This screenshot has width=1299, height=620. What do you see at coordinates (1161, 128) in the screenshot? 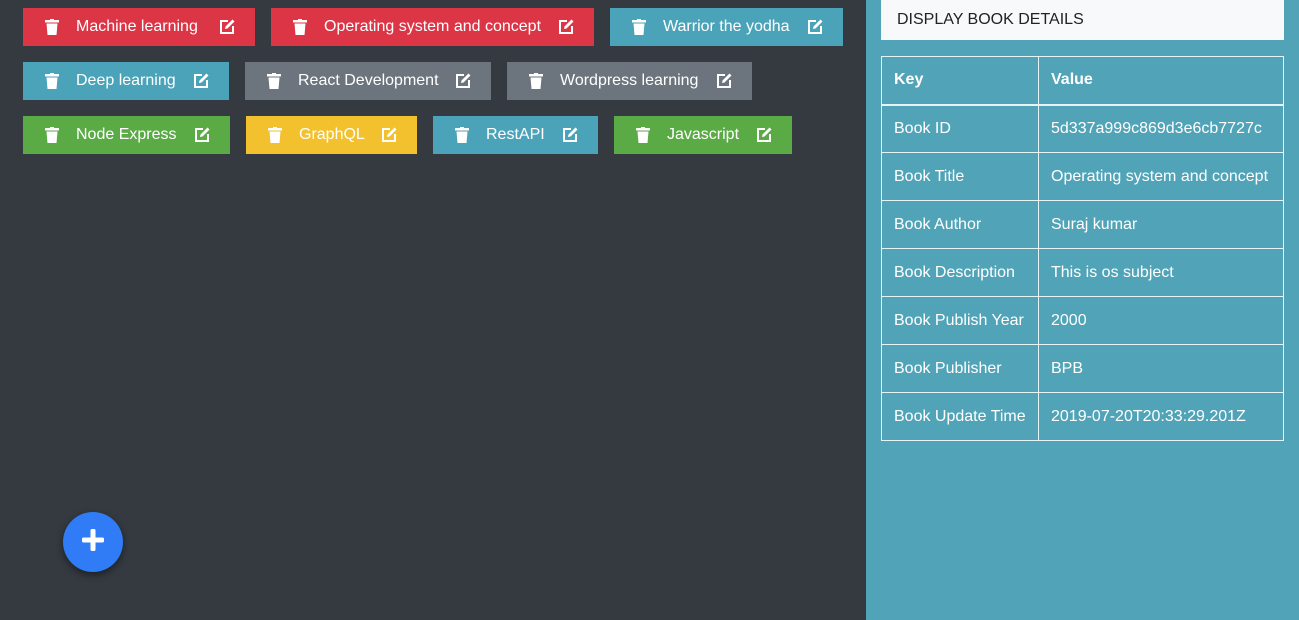
I see `row-value: 5d337a999c869d3e6cb7727c` at bounding box center [1161, 128].